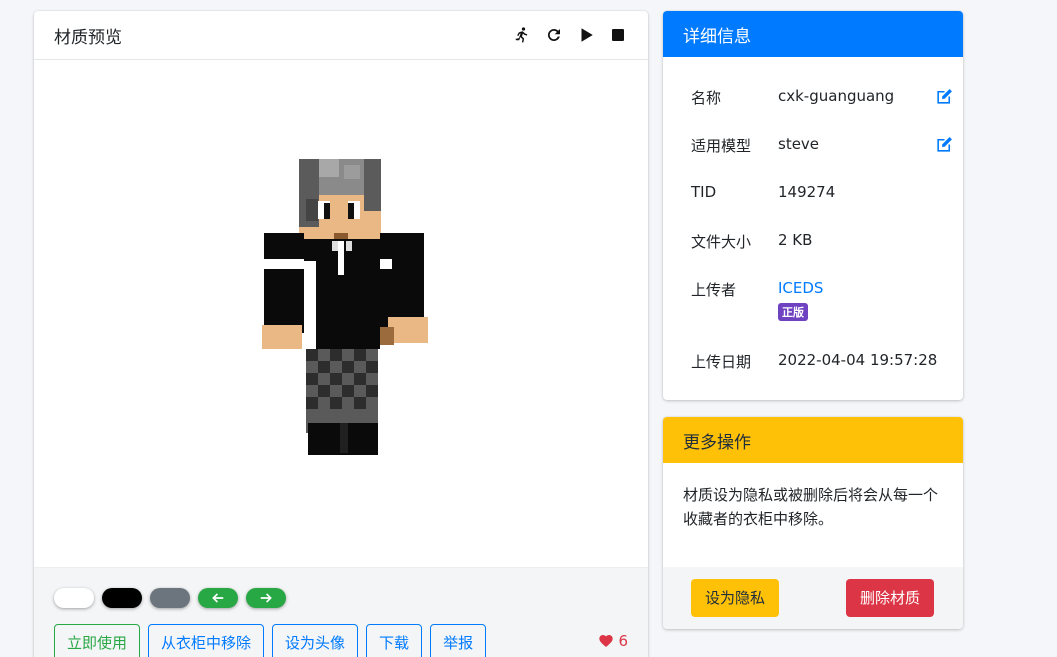 This screenshot has width=1057, height=657. Describe the element at coordinates (866, 288) in the screenshot. I see `uploader-link: ICEDS` at that location.